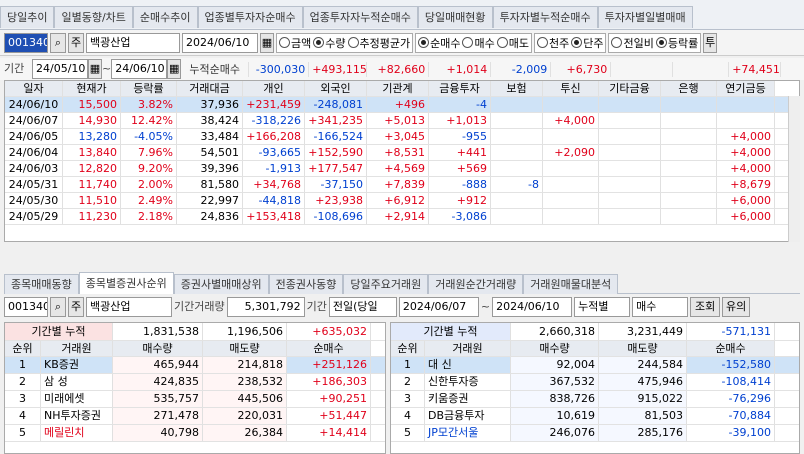  What do you see at coordinates (438, 307) in the screenshot?
I see `broker-from-date: 2024/06/07` at bounding box center [438, 307].